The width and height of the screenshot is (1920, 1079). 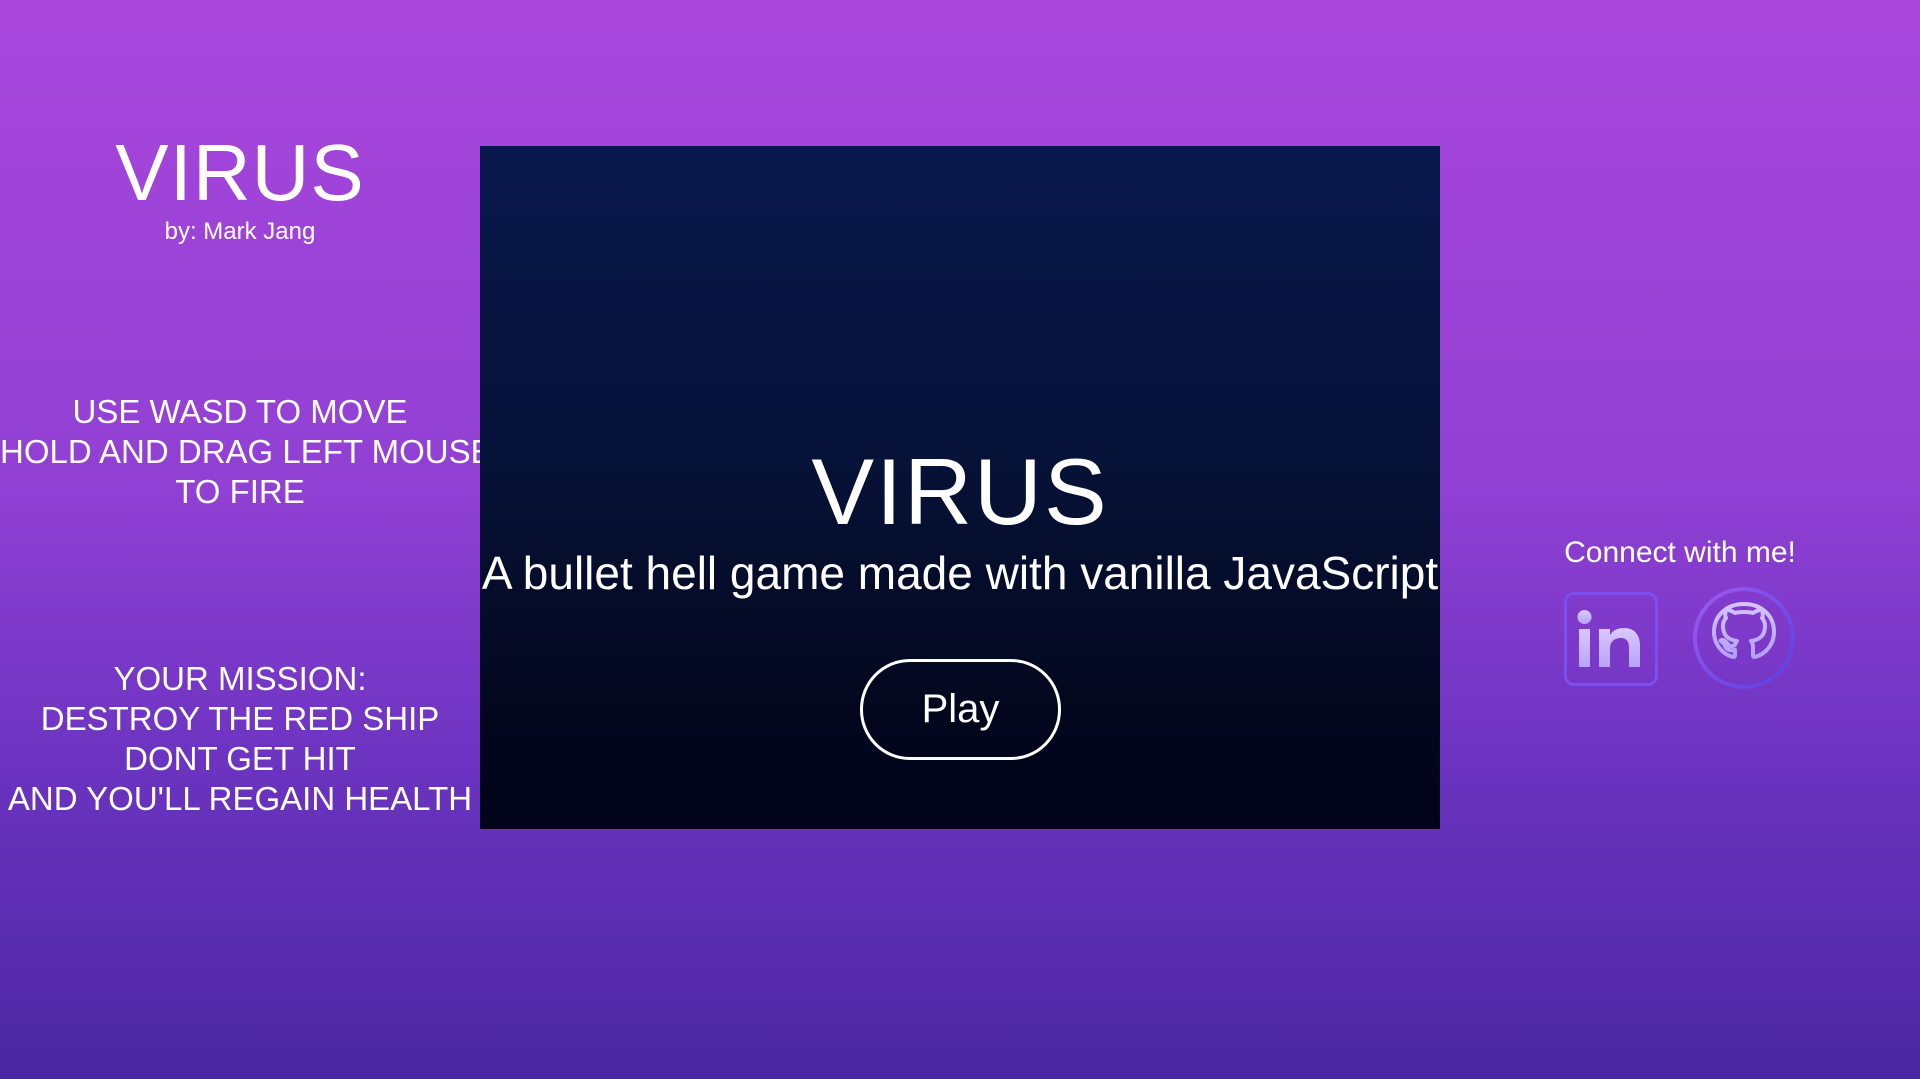 What do you see at coordinates (240, 172) in the screenshot?
I see `side-title: VIRUS` at bounding box center [240, 172].